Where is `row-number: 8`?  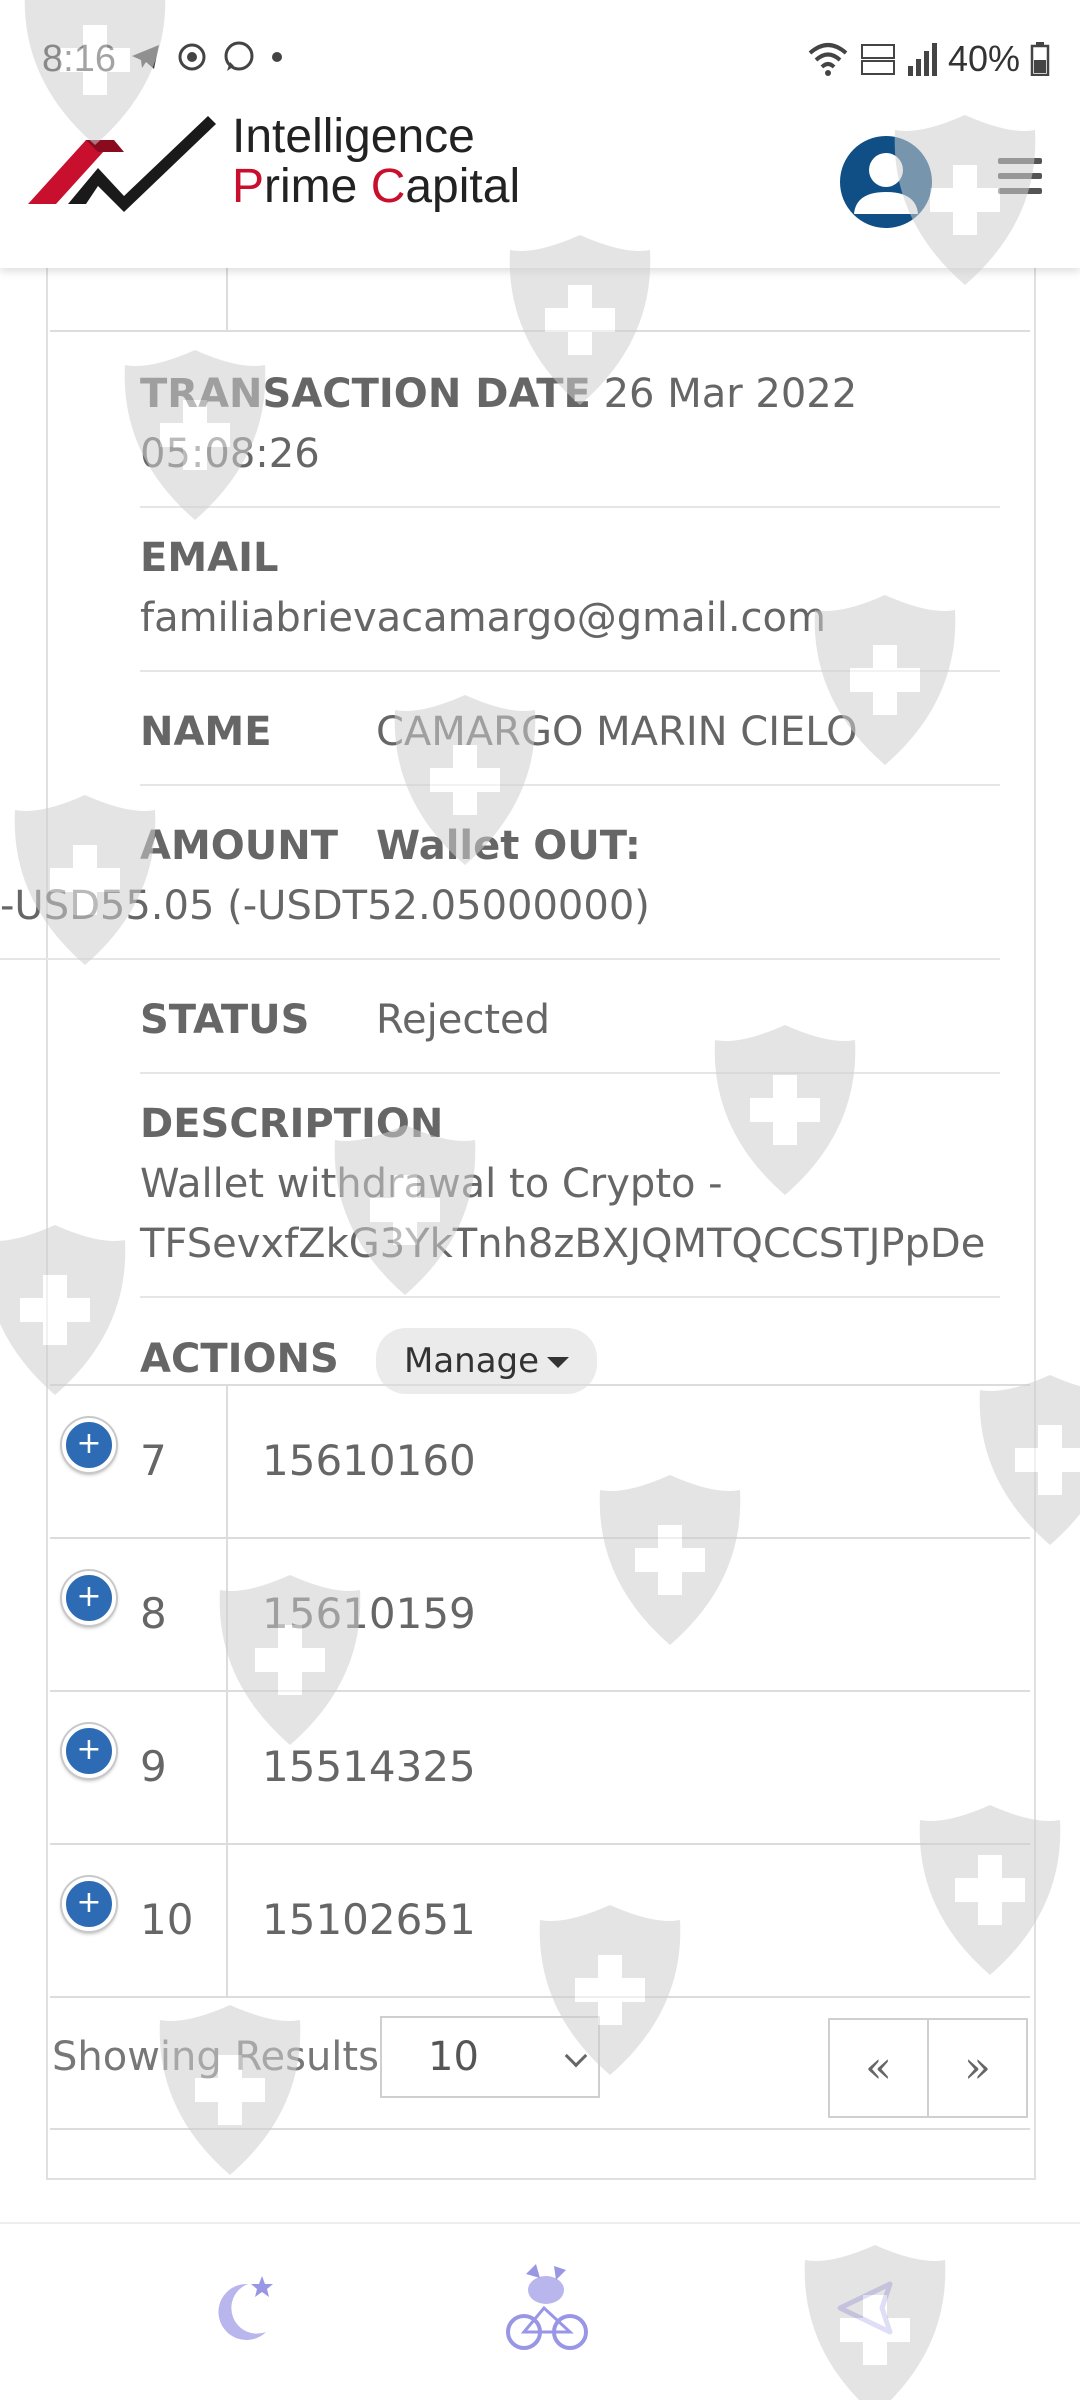 row-number: 8 is located at coordinates (153, 1613).